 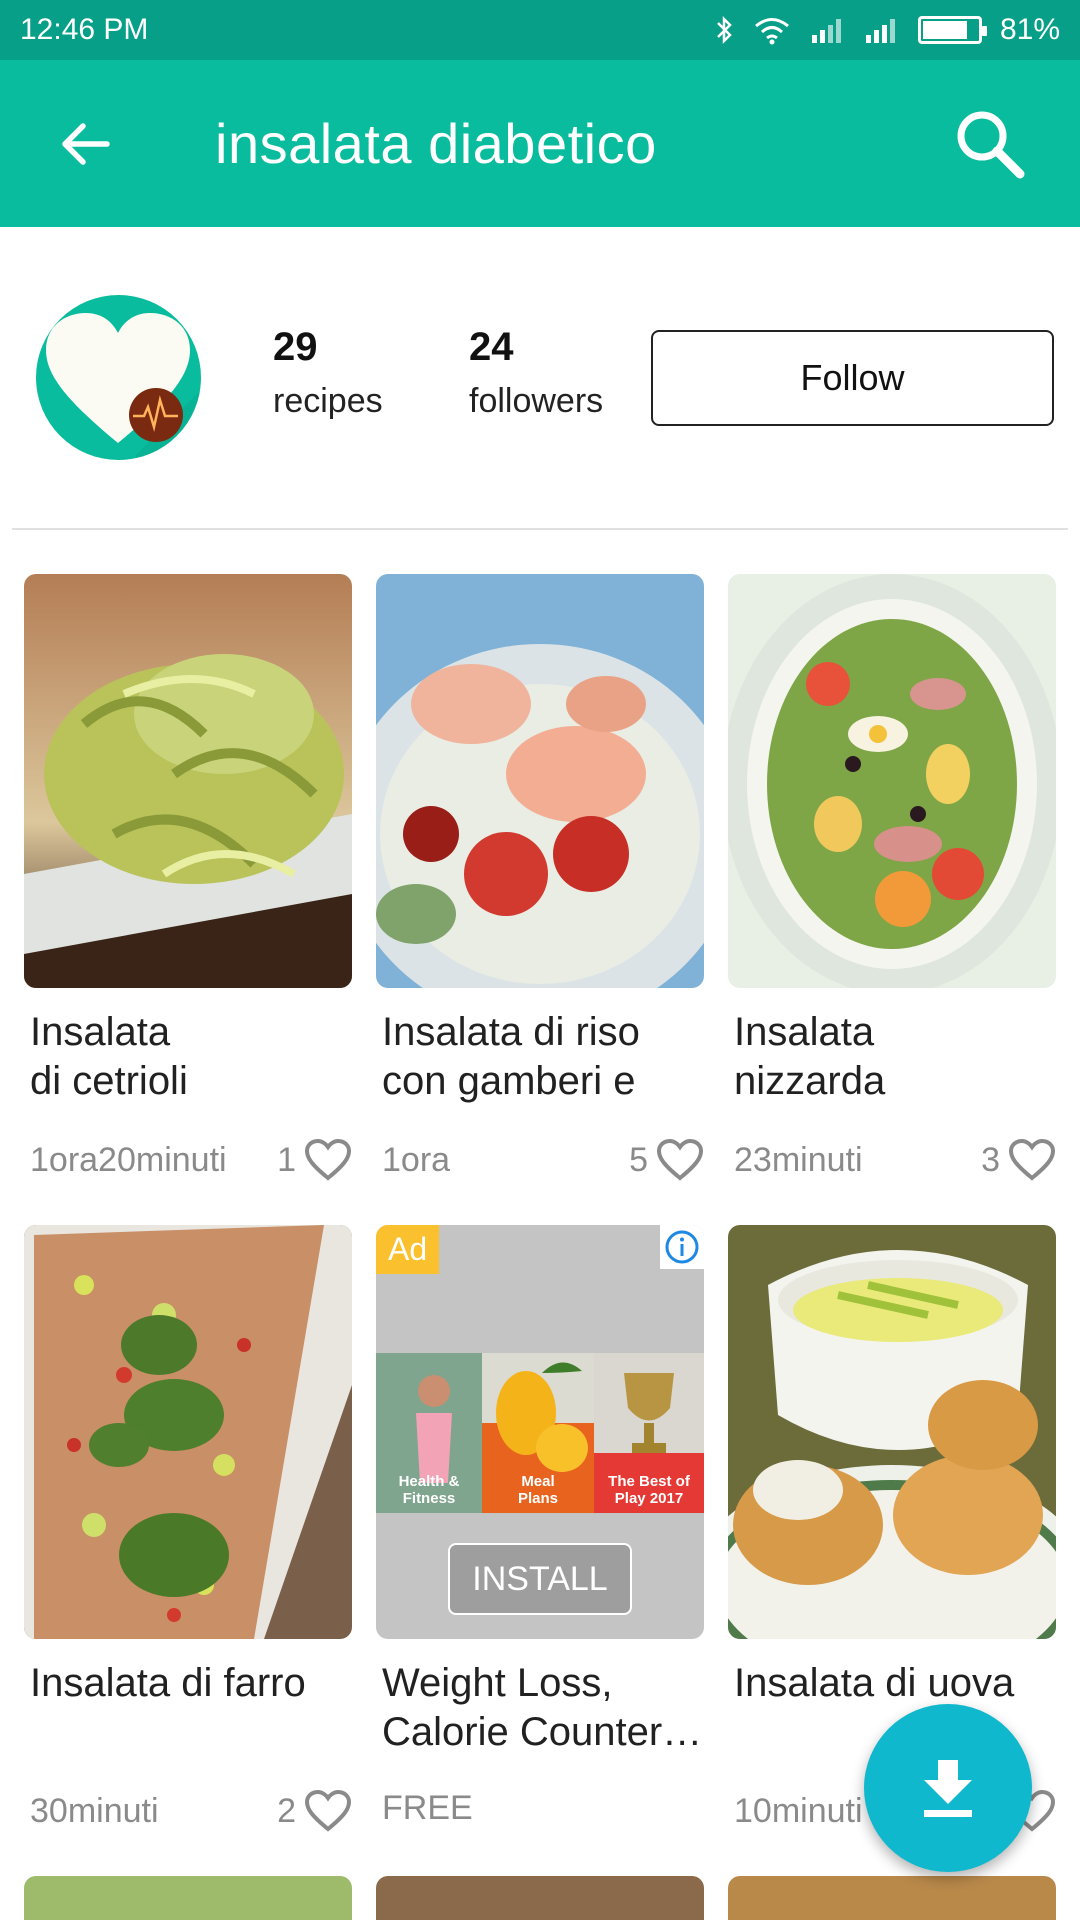 I want to click on recipe-card: Insalata di farro 30minuti 2, so click(x=188, y=1529).